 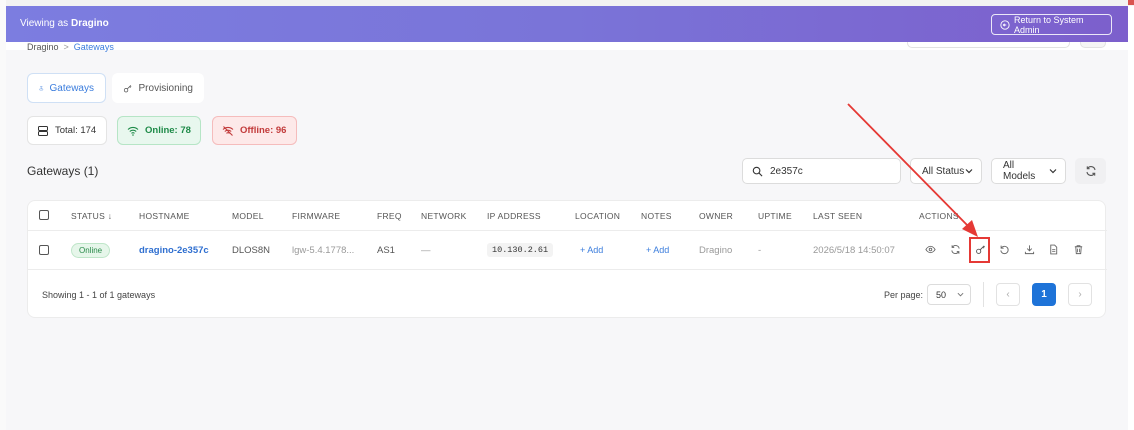 I want to click on return-circle-icon, so click(x=1005, y=24).